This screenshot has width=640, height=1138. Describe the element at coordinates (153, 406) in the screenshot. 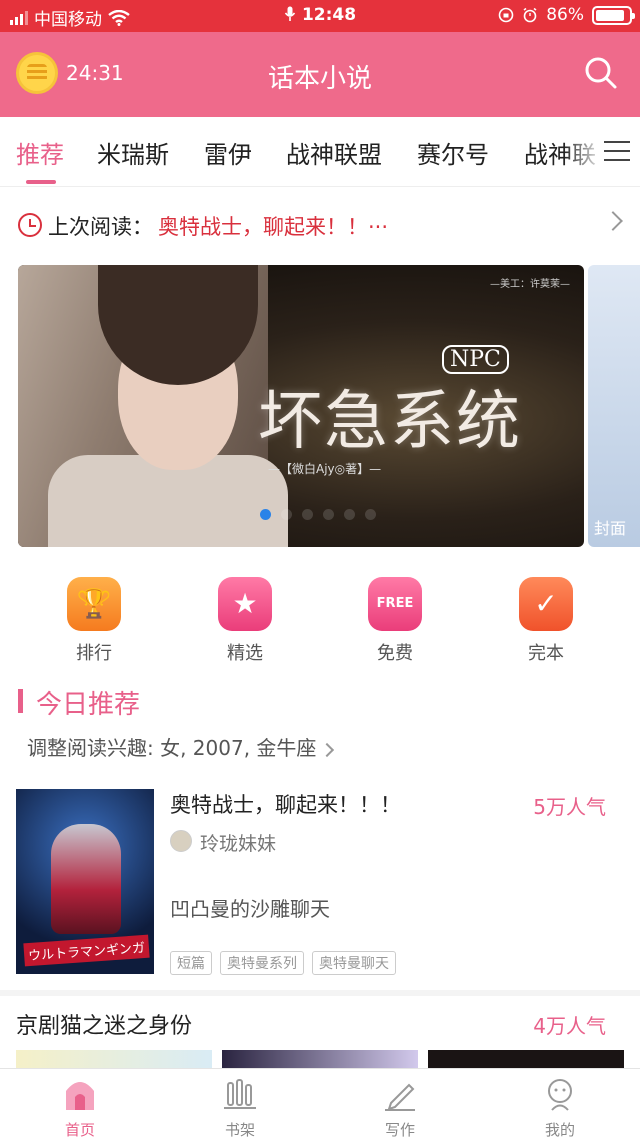

I see `banner-portrait` at that location.